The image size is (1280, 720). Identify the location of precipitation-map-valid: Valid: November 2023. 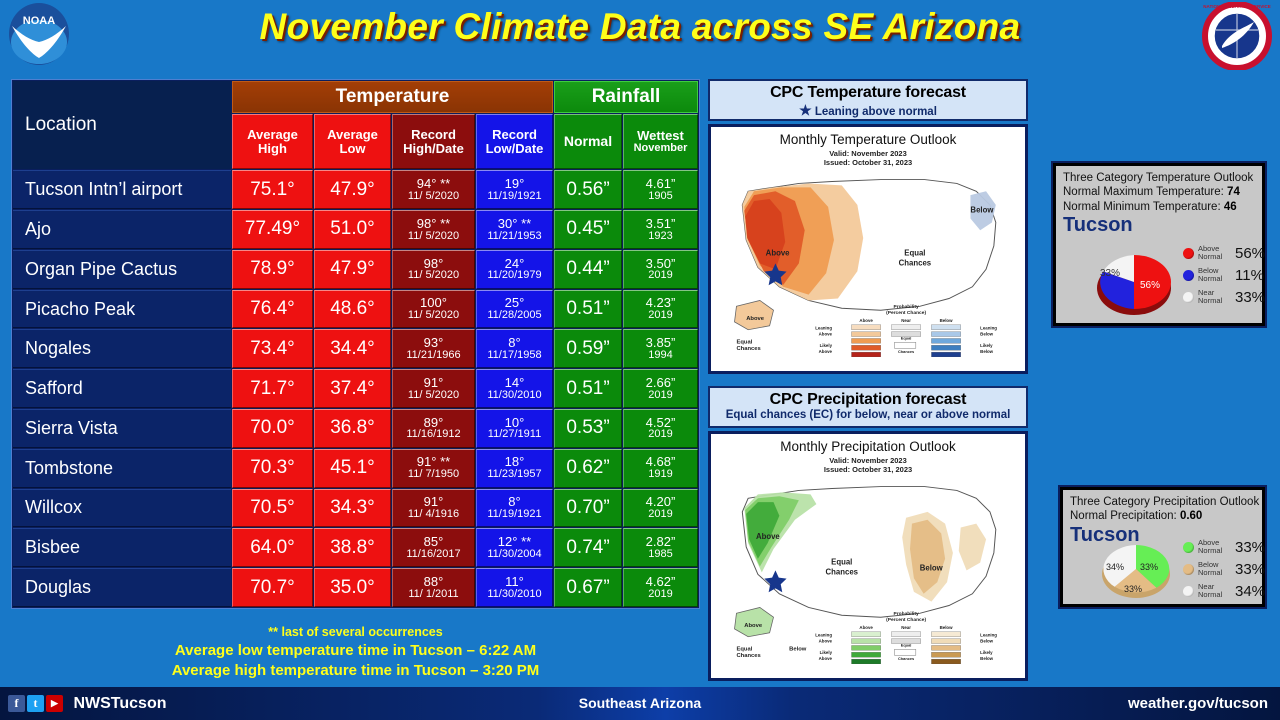
(868, 460).